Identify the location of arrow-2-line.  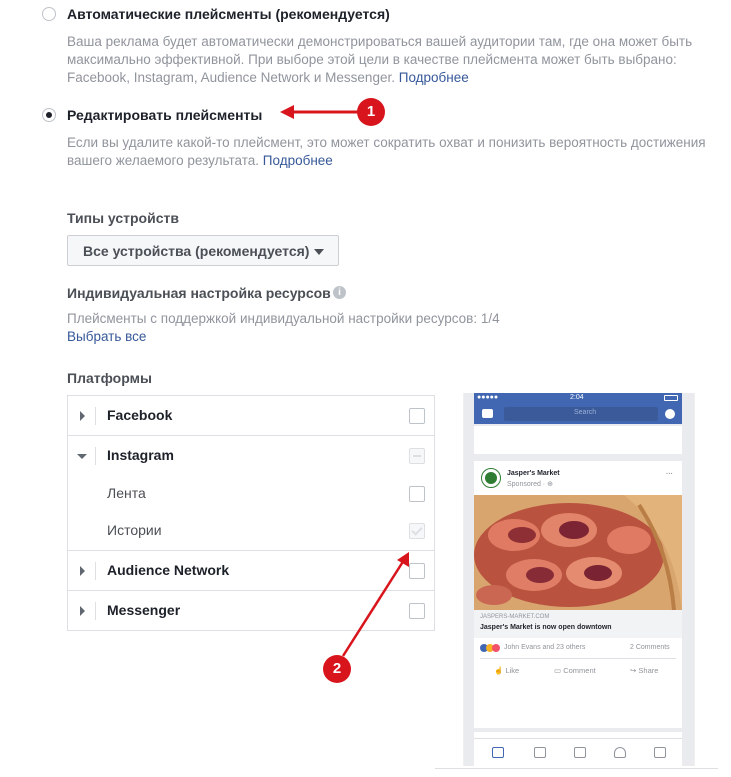
(373, 608).